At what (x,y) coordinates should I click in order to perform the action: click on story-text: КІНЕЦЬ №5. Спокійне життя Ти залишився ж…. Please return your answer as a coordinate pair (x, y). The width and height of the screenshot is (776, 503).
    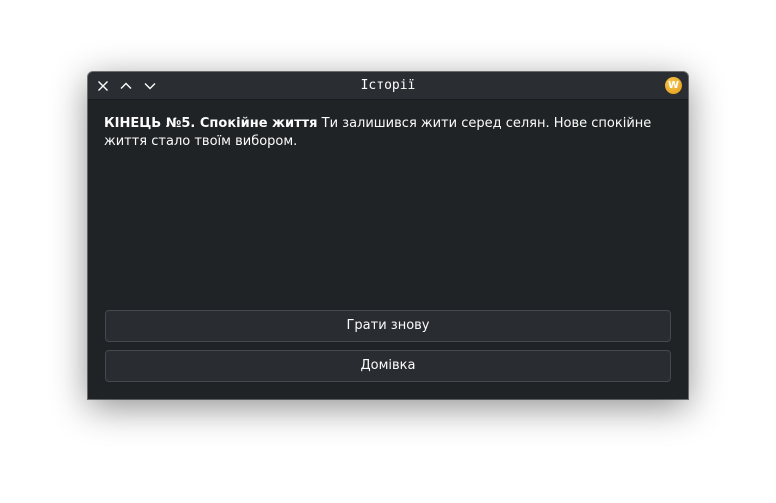
    Looking at the image, I should click on (384, 133).